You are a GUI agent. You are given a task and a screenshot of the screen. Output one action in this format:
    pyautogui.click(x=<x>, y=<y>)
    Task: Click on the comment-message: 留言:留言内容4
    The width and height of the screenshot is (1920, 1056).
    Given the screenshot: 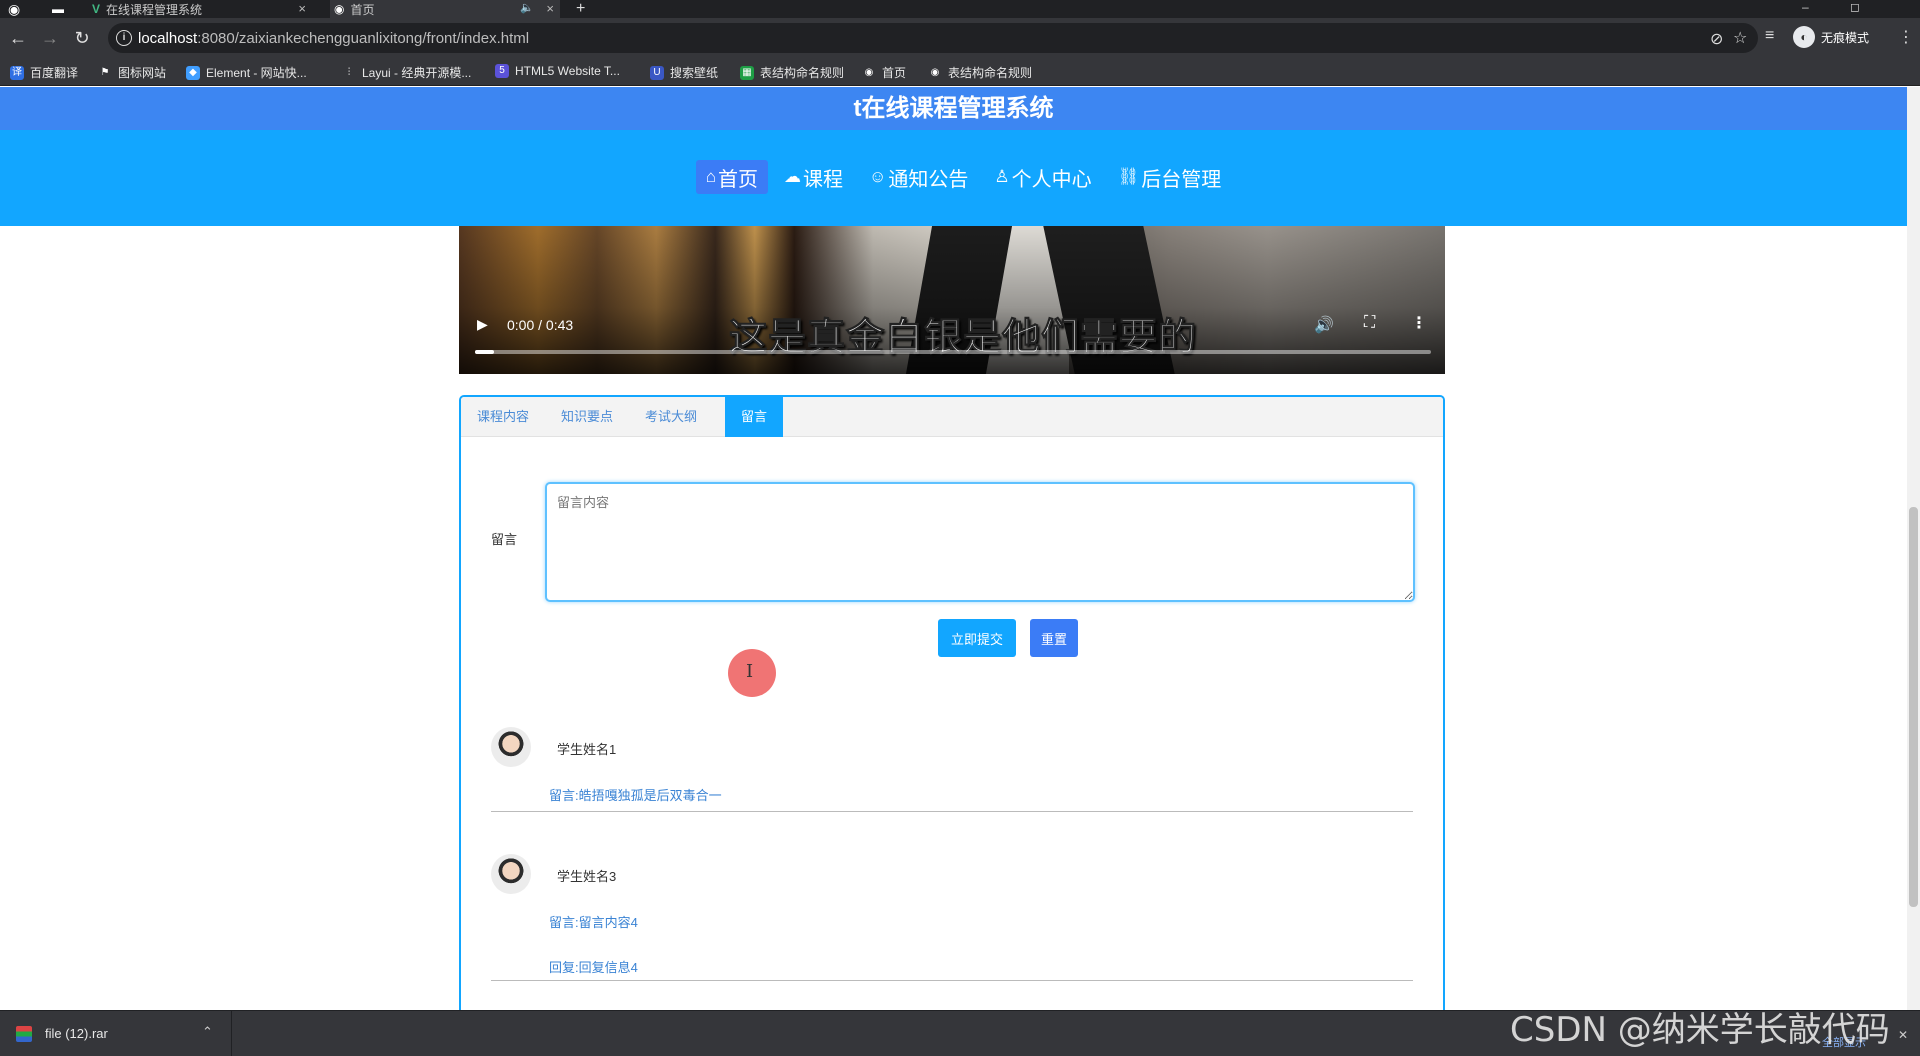 What is the action you would take?
    pyautogui.click(x=593, y=922)
    